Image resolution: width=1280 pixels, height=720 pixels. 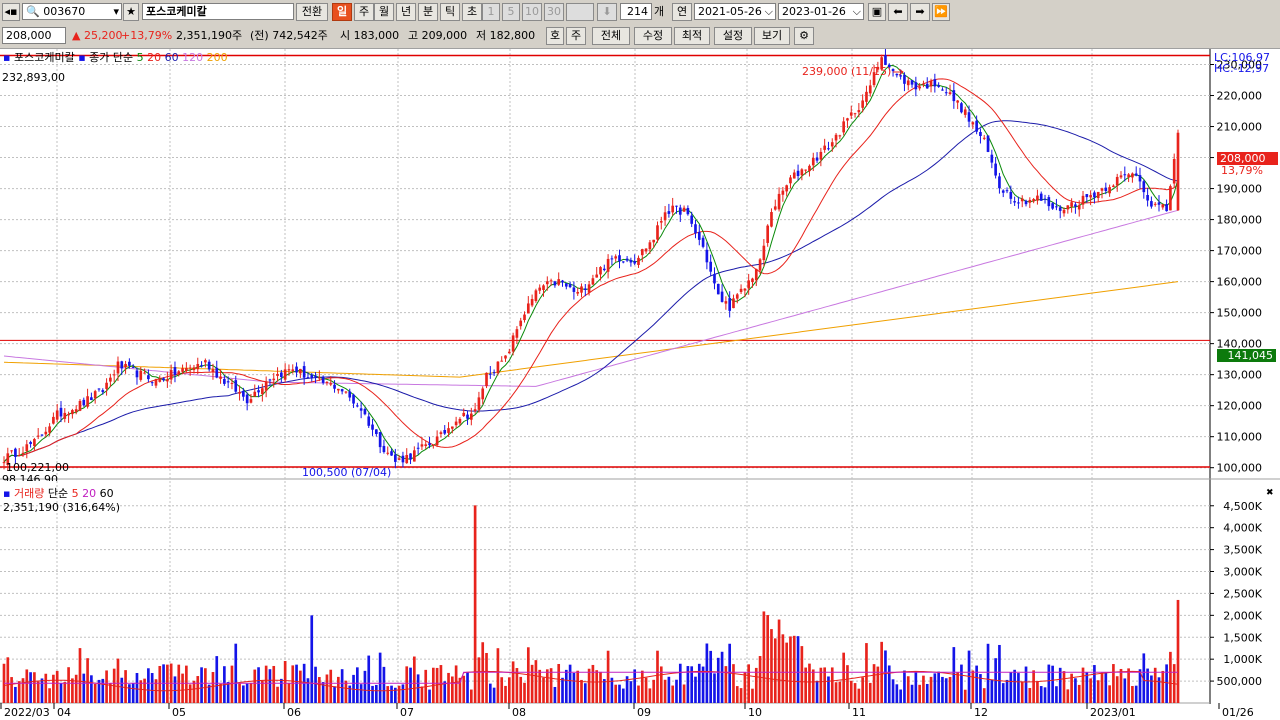 What do you see at coordinates (406, 12) in the screenshot?
I see `period-button: 년` at bounding box center [406, 12].